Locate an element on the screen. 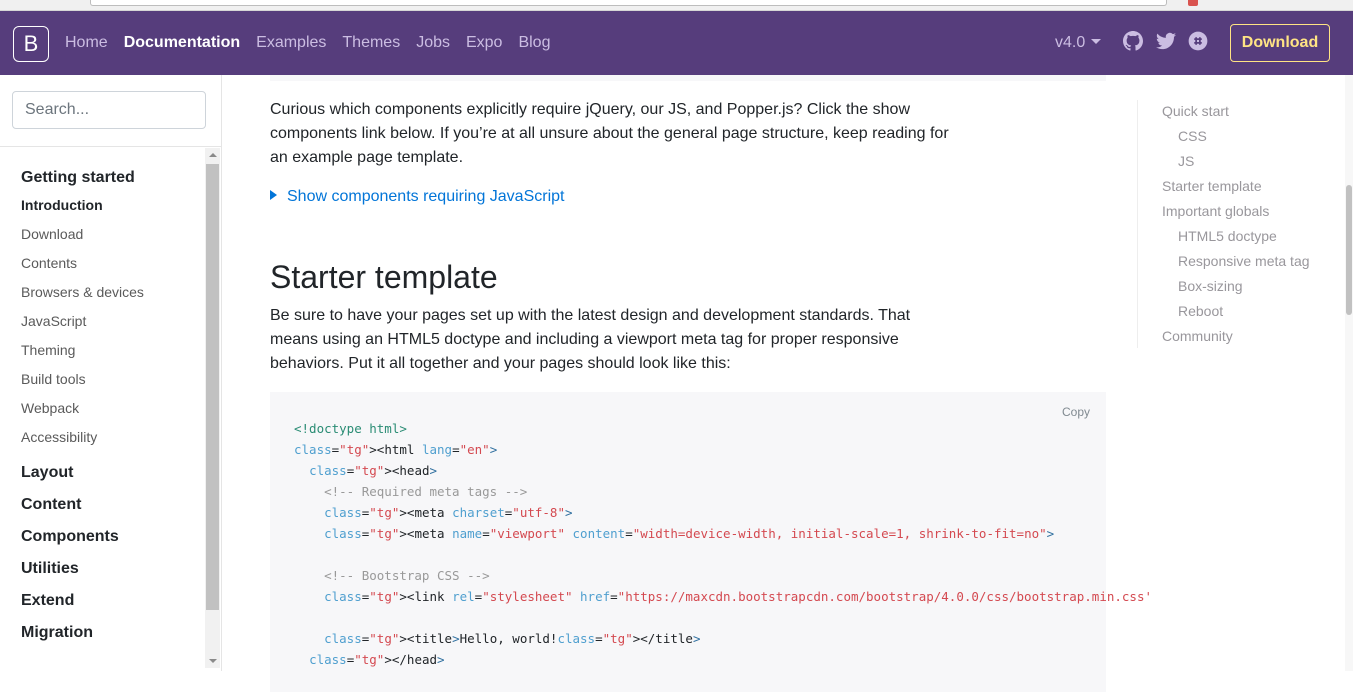  window-scrollbar is located at coordinates (1349, 373).